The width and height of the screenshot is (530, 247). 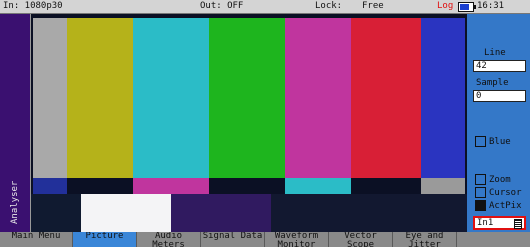 What do you see at coordinates (171, 186) in the screenshot?
I see `reverse-bar-magenta` at bounding box center [171, 186].